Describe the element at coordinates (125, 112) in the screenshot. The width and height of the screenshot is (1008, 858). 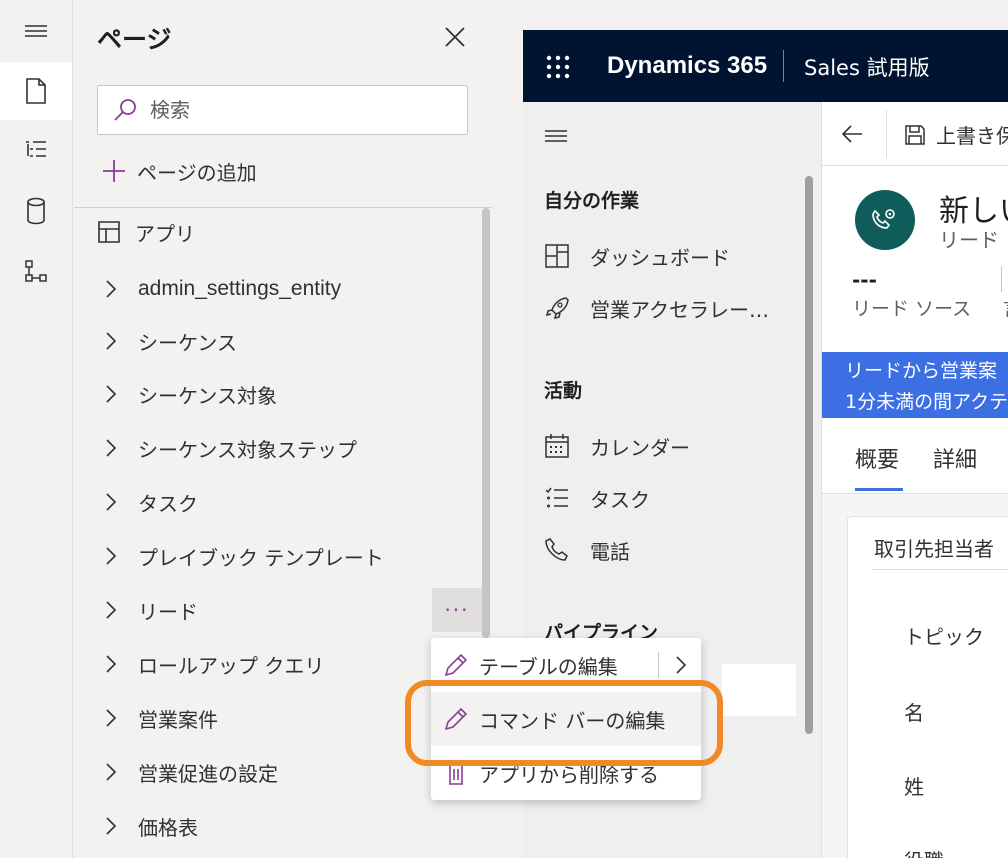
I see `search-icon` at that location.